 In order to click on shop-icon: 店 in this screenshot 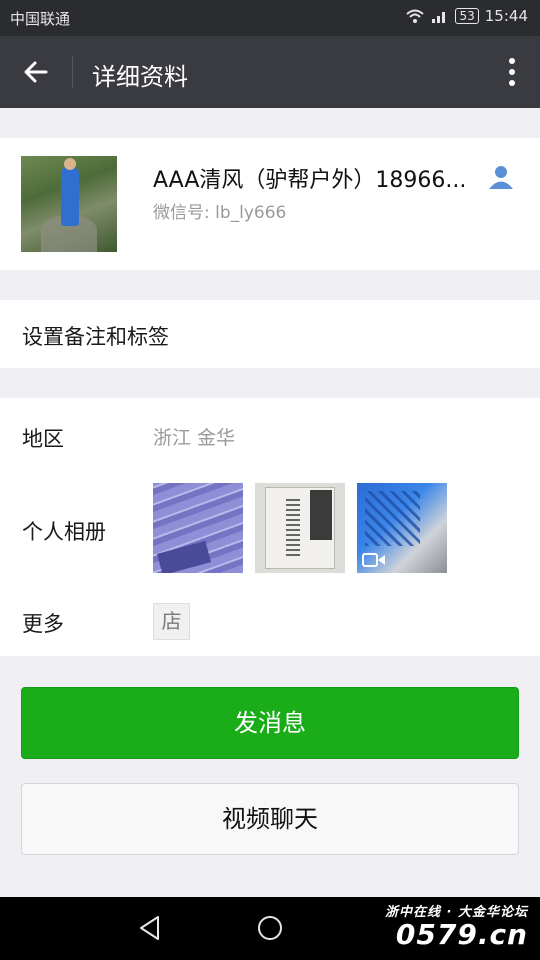, I will do `click(171, 621)`.